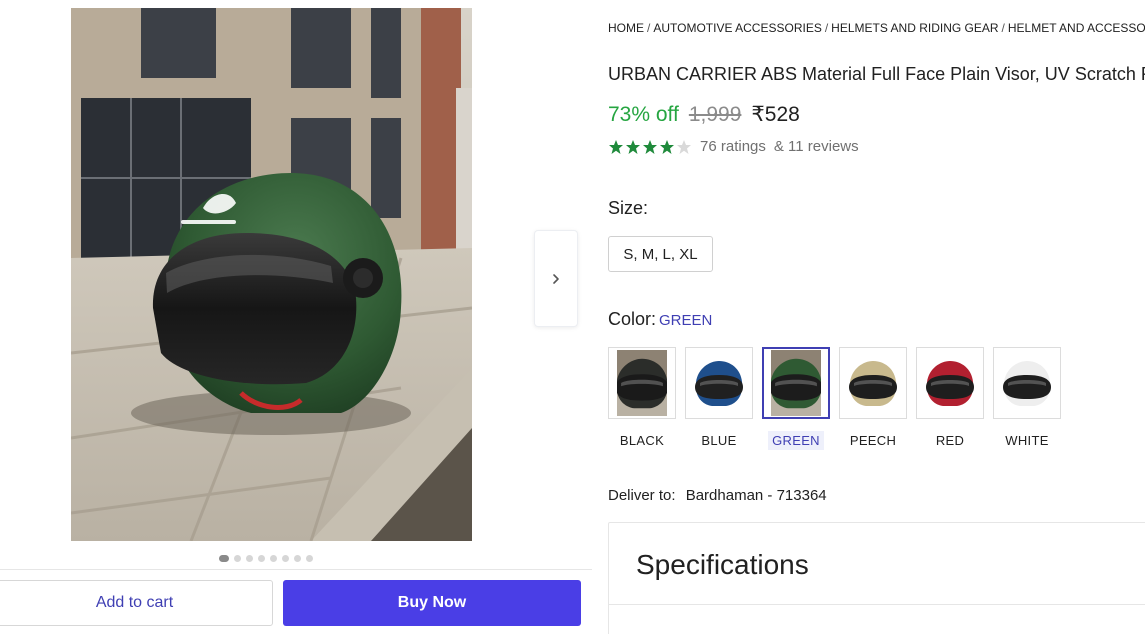 The height and width of the screenshot is (634, 1145). I want to click on gallery-pagination, so click(266, 558).